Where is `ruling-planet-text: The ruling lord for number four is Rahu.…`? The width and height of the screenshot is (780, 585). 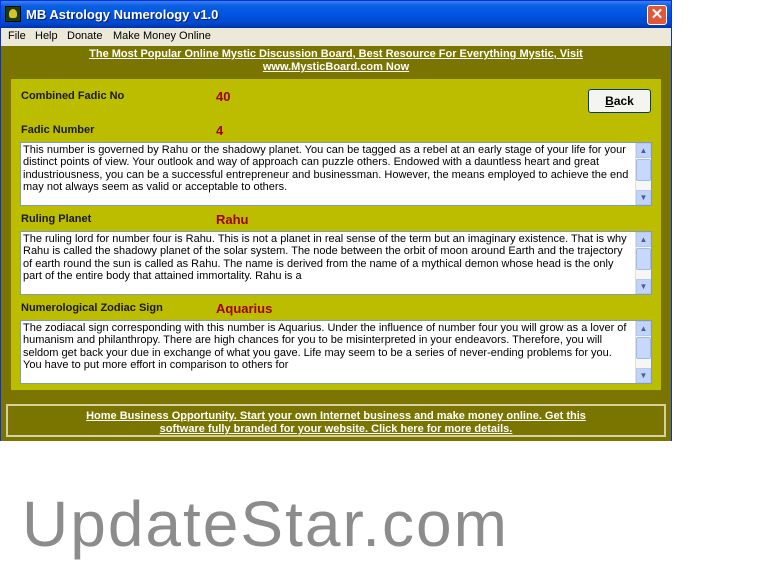
ruling-planet-text: The ruling lord for number four is Rahu.… is located at coordinates (325, 258).